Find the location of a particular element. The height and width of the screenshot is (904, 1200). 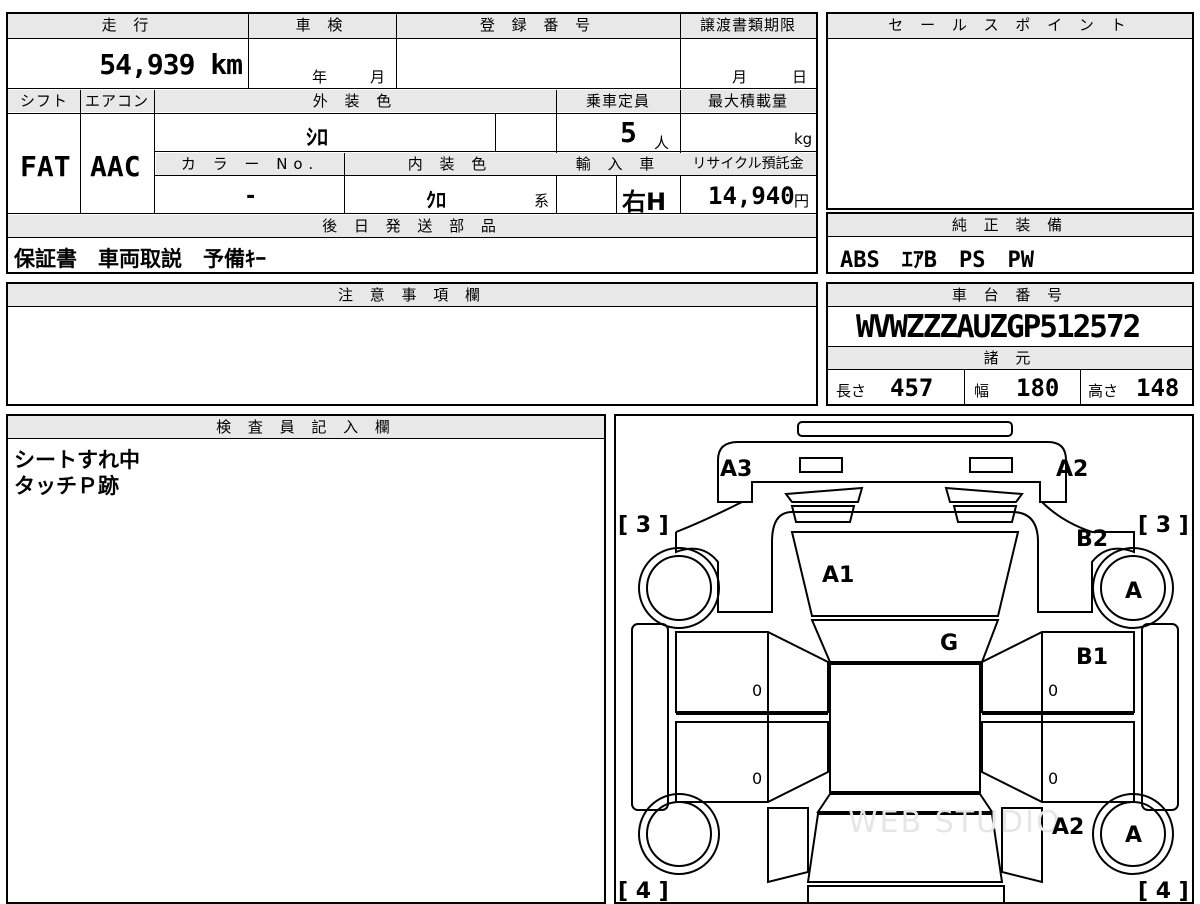

shift-value: FAT is located at coordinates (45, 166).